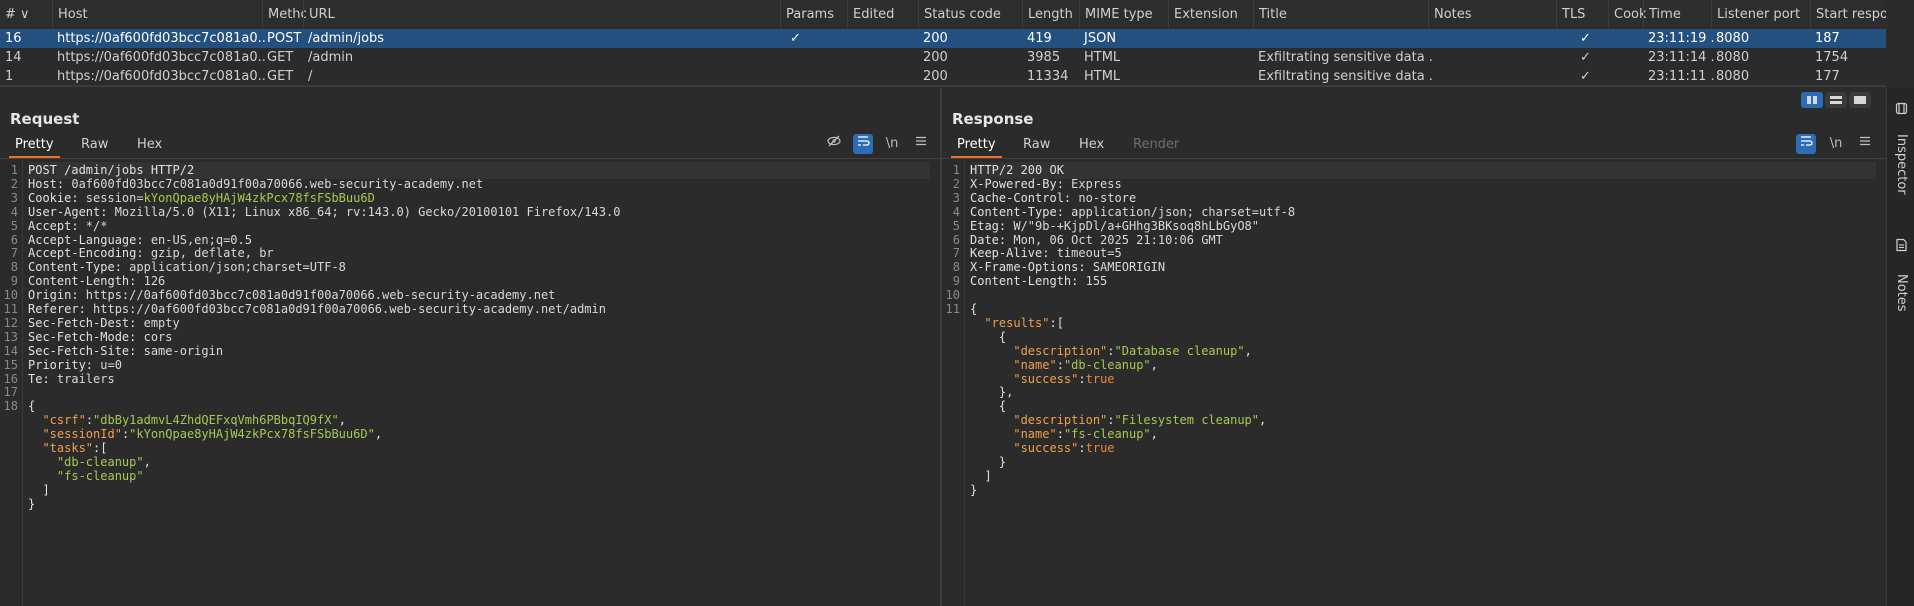 The width and height of the screenshot is (1914, 606). I want to click on col-header-extension: Extension, so click(1213, 14).